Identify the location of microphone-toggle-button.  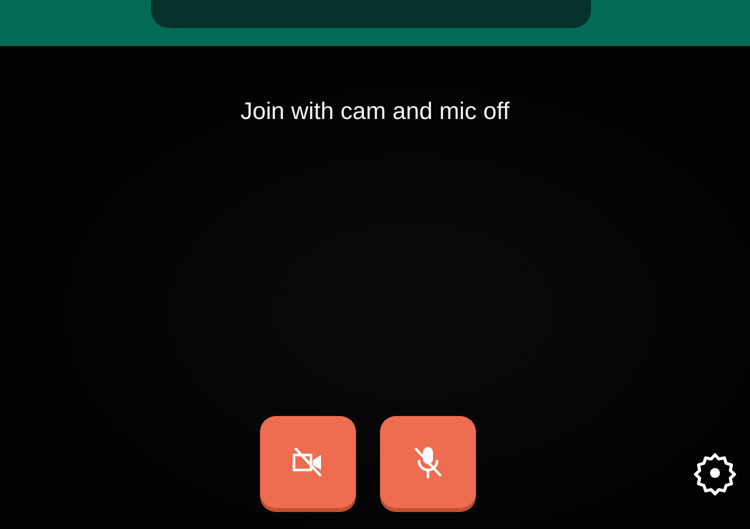
(428, 462).